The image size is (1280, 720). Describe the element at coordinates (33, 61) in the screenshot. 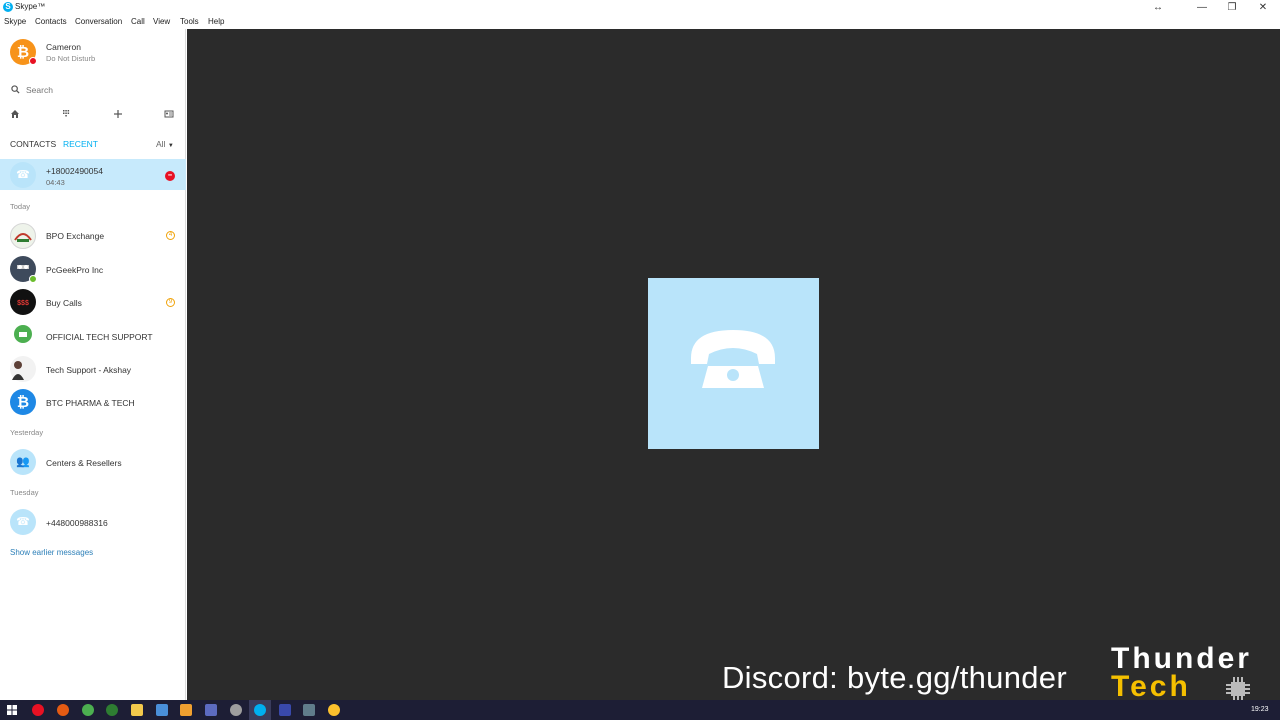

I see `dnd-status-icon` at that location.